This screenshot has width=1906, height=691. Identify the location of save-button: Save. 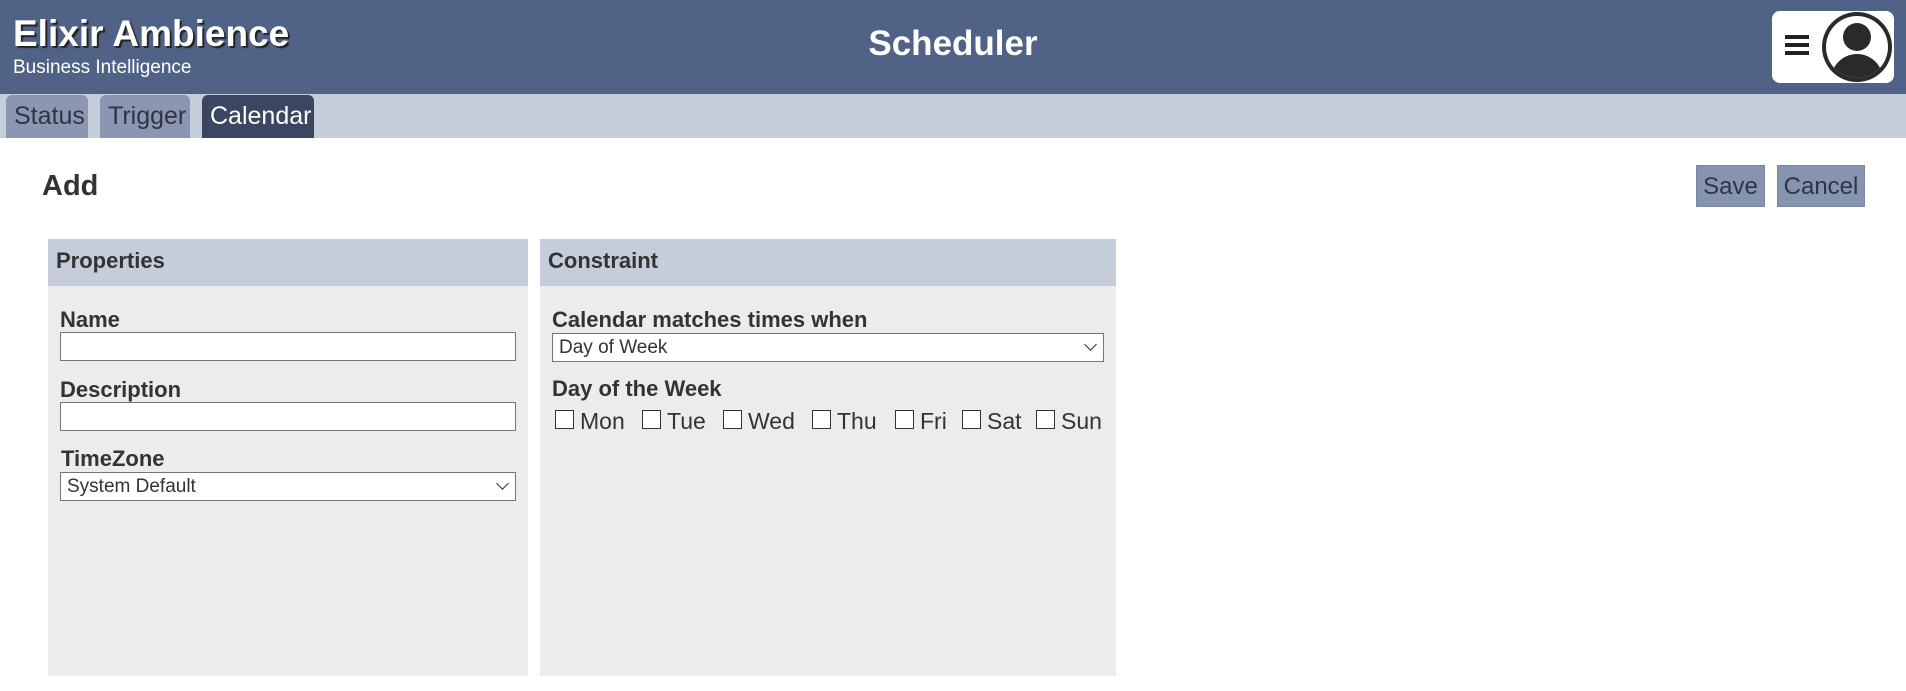
(1730, 186).